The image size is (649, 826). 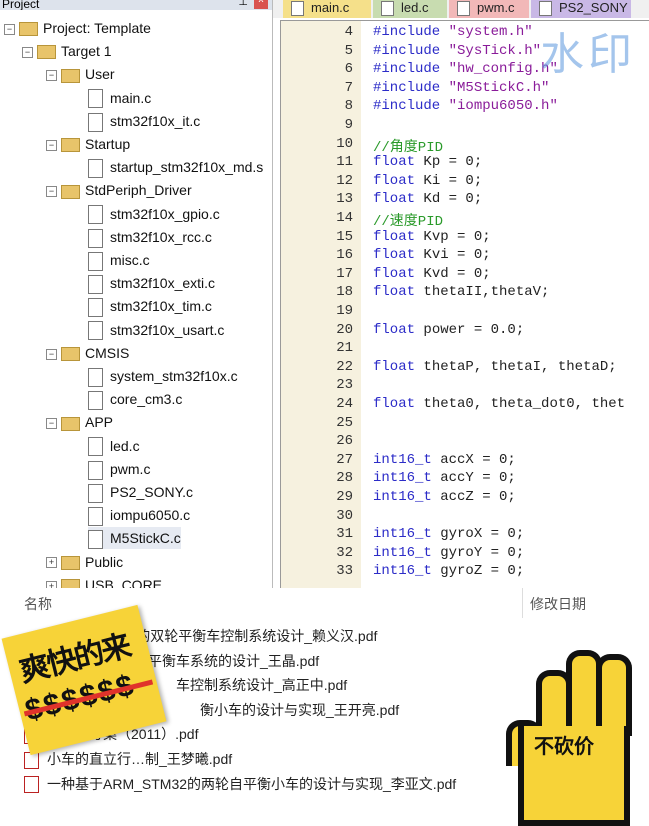 What do you see at coordinates (51, 563) in the screenshot?
I see `expand-icon: +` at bounding box center [51, 563].